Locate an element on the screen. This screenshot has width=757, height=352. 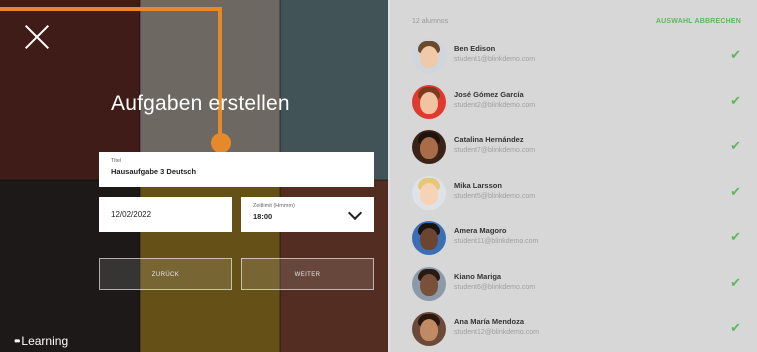
student-name: Catalina Hernández is located at coordinates (489, 139).